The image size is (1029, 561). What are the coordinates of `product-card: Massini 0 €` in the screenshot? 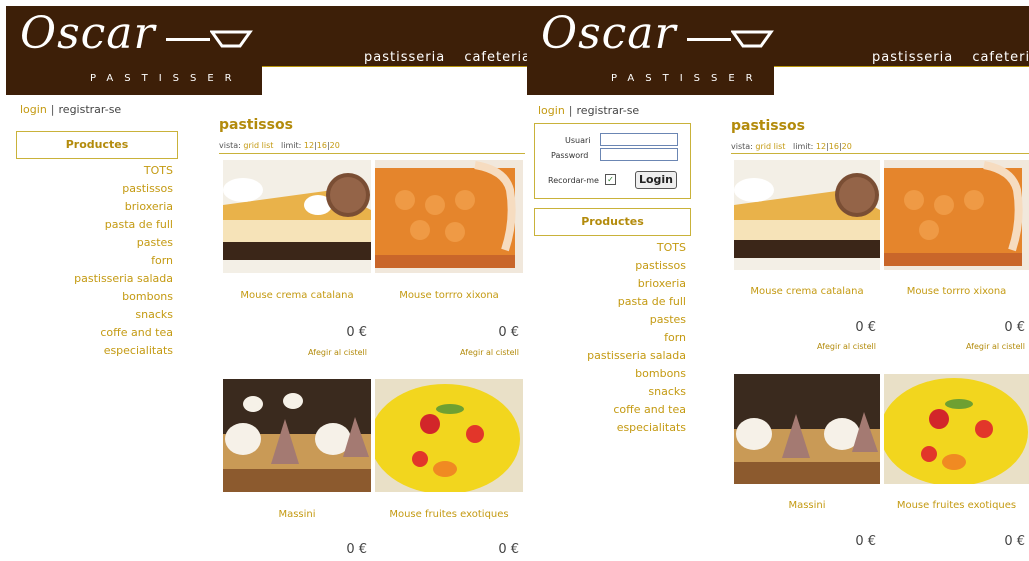 It's located at (807, 467).